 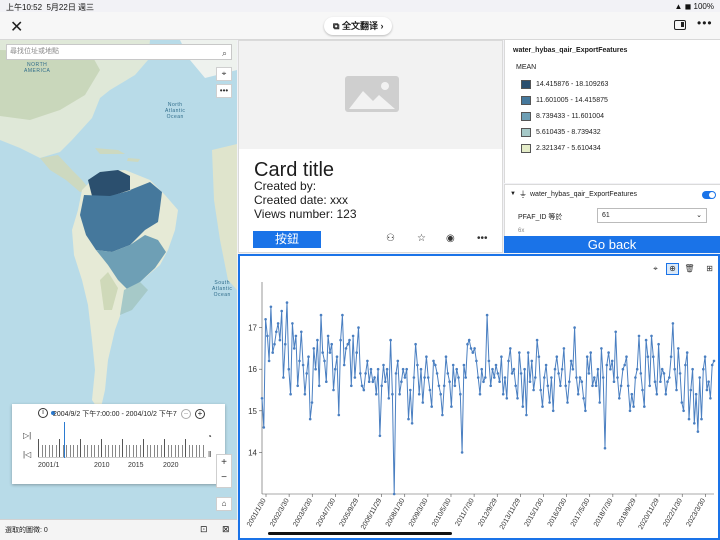 What do you see at coordinates (43, 413) in the screenshot?
I see `info-icon: i` at bounding box center [43, 413].